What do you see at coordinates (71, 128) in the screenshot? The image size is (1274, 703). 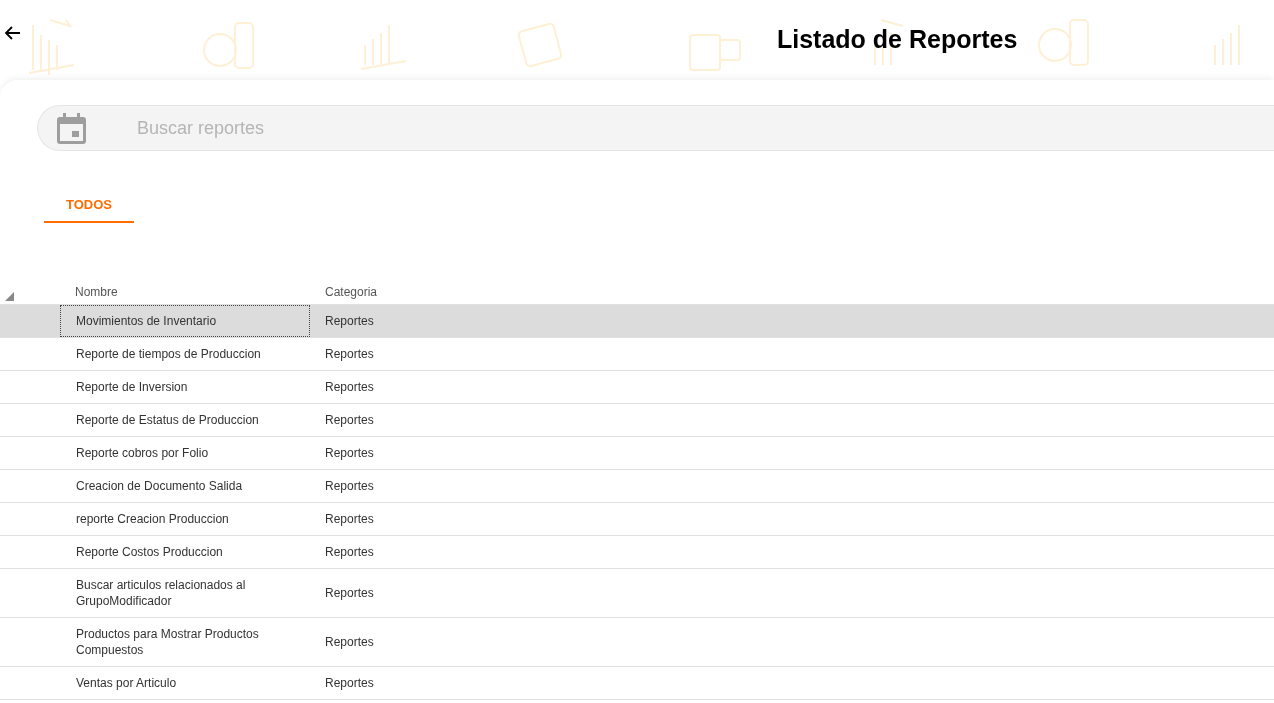 I see `calendar-icon` at bounding box center [71, 128].